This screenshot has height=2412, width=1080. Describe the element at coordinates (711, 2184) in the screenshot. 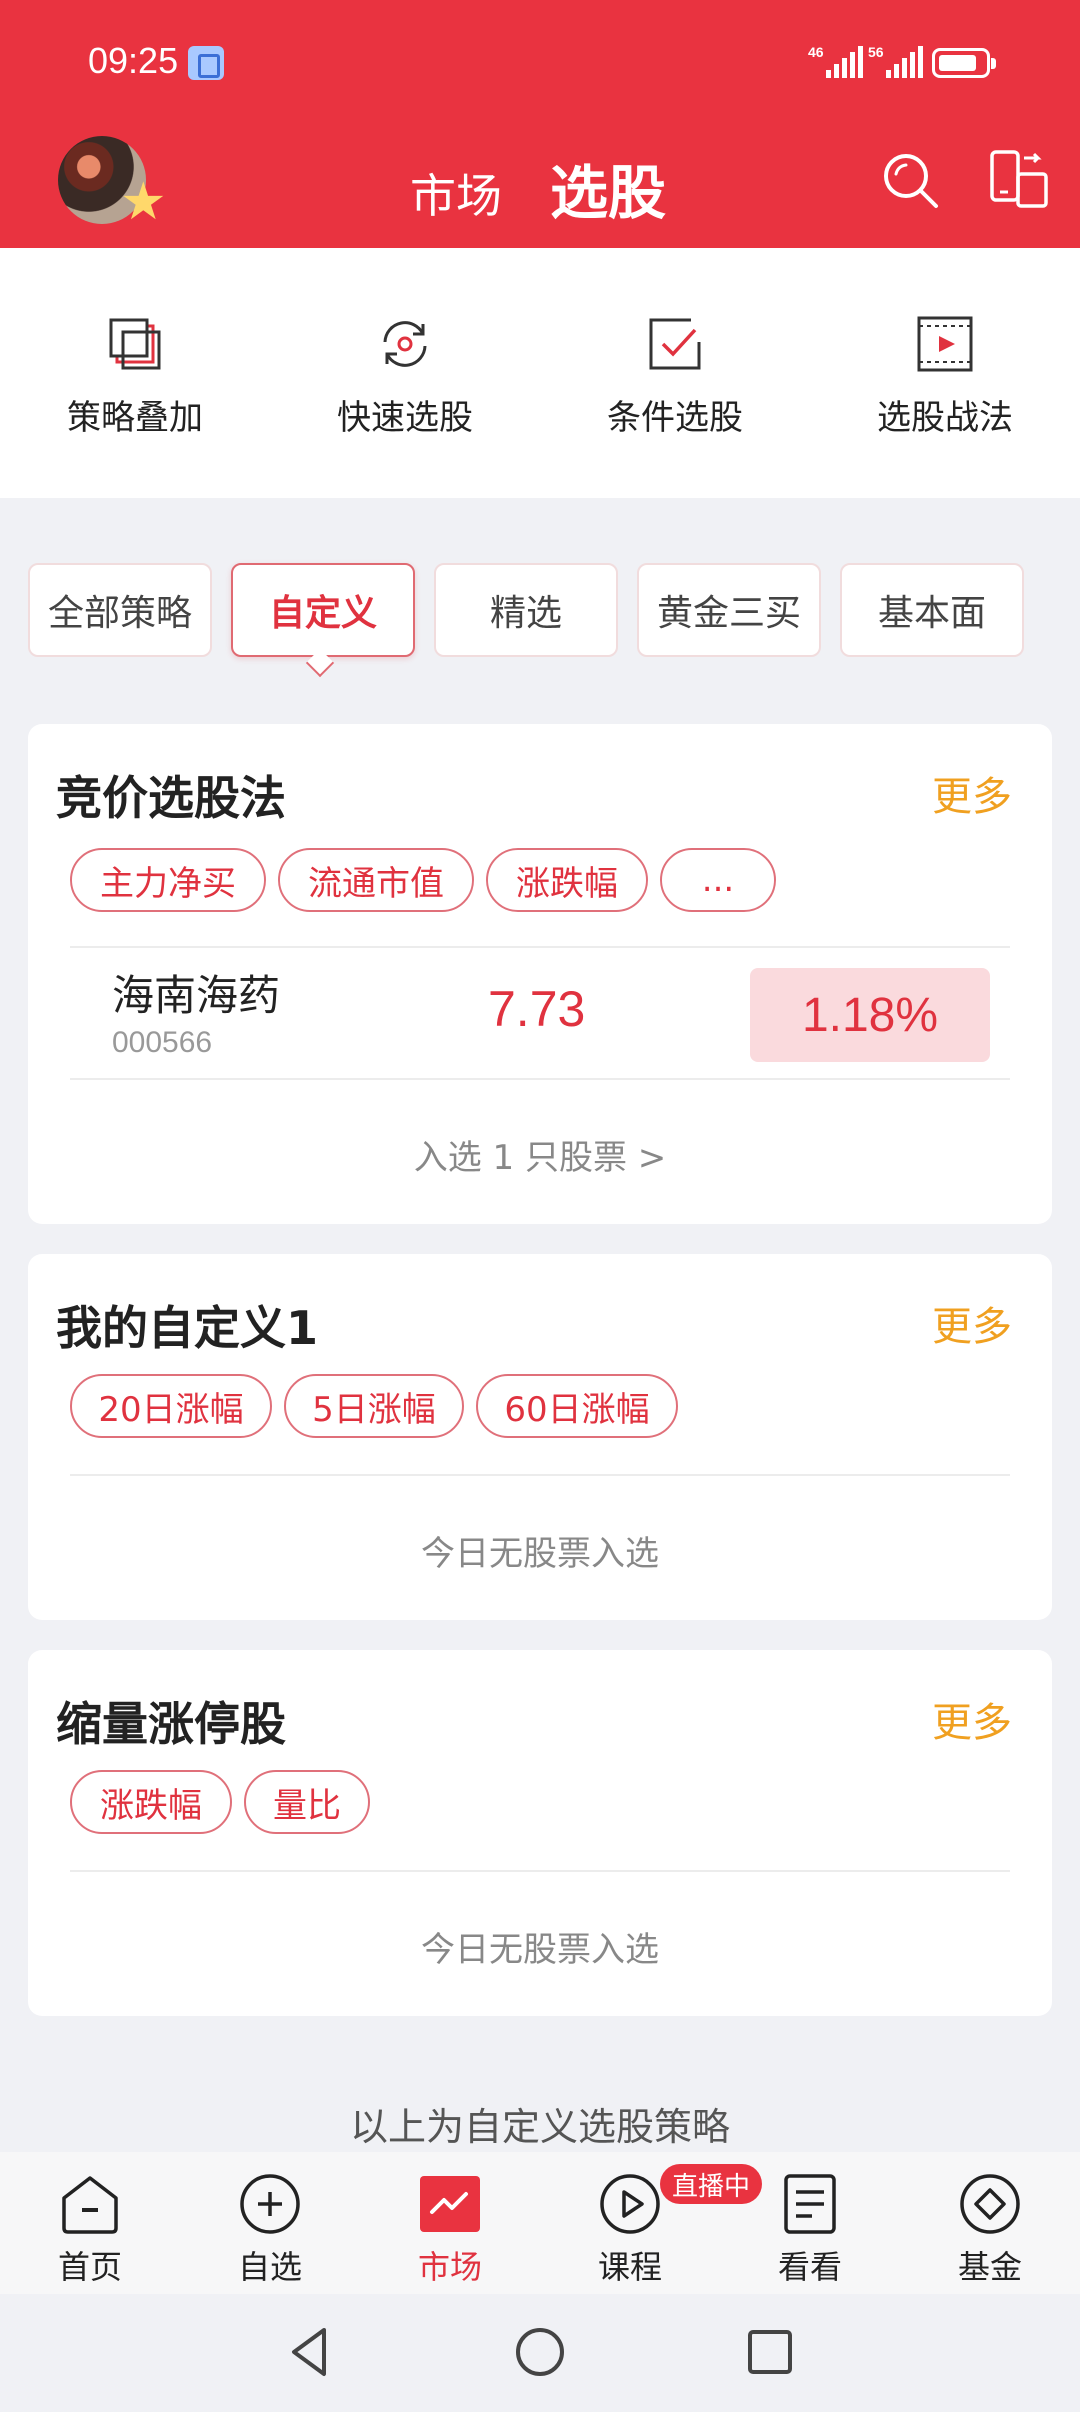

I see `live-badge: 直播中` at that location.